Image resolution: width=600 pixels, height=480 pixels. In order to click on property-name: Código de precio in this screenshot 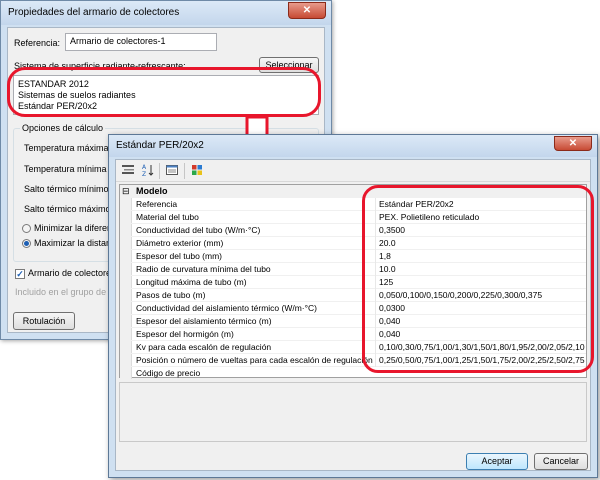, I will do `click(168, 373)`.